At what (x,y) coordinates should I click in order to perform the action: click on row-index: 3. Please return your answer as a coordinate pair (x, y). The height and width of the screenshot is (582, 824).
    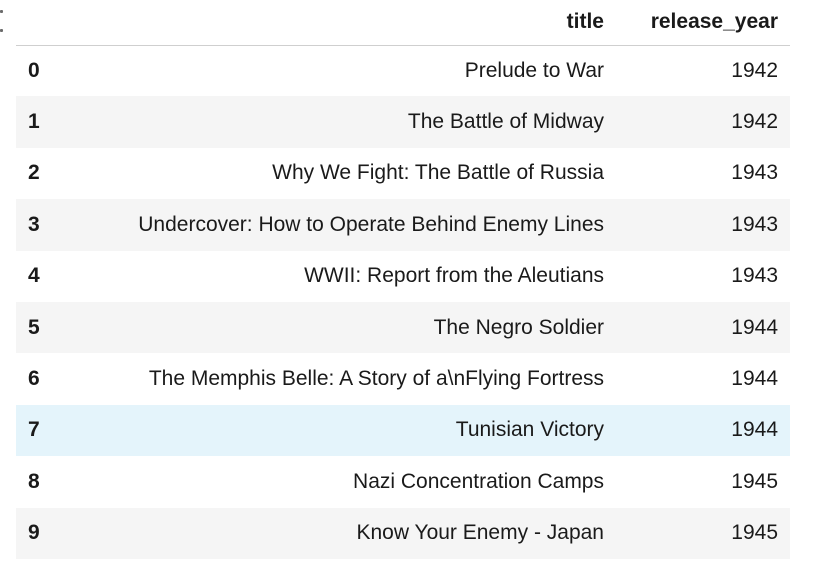
    Looking at the image, I should click on (34, 224).